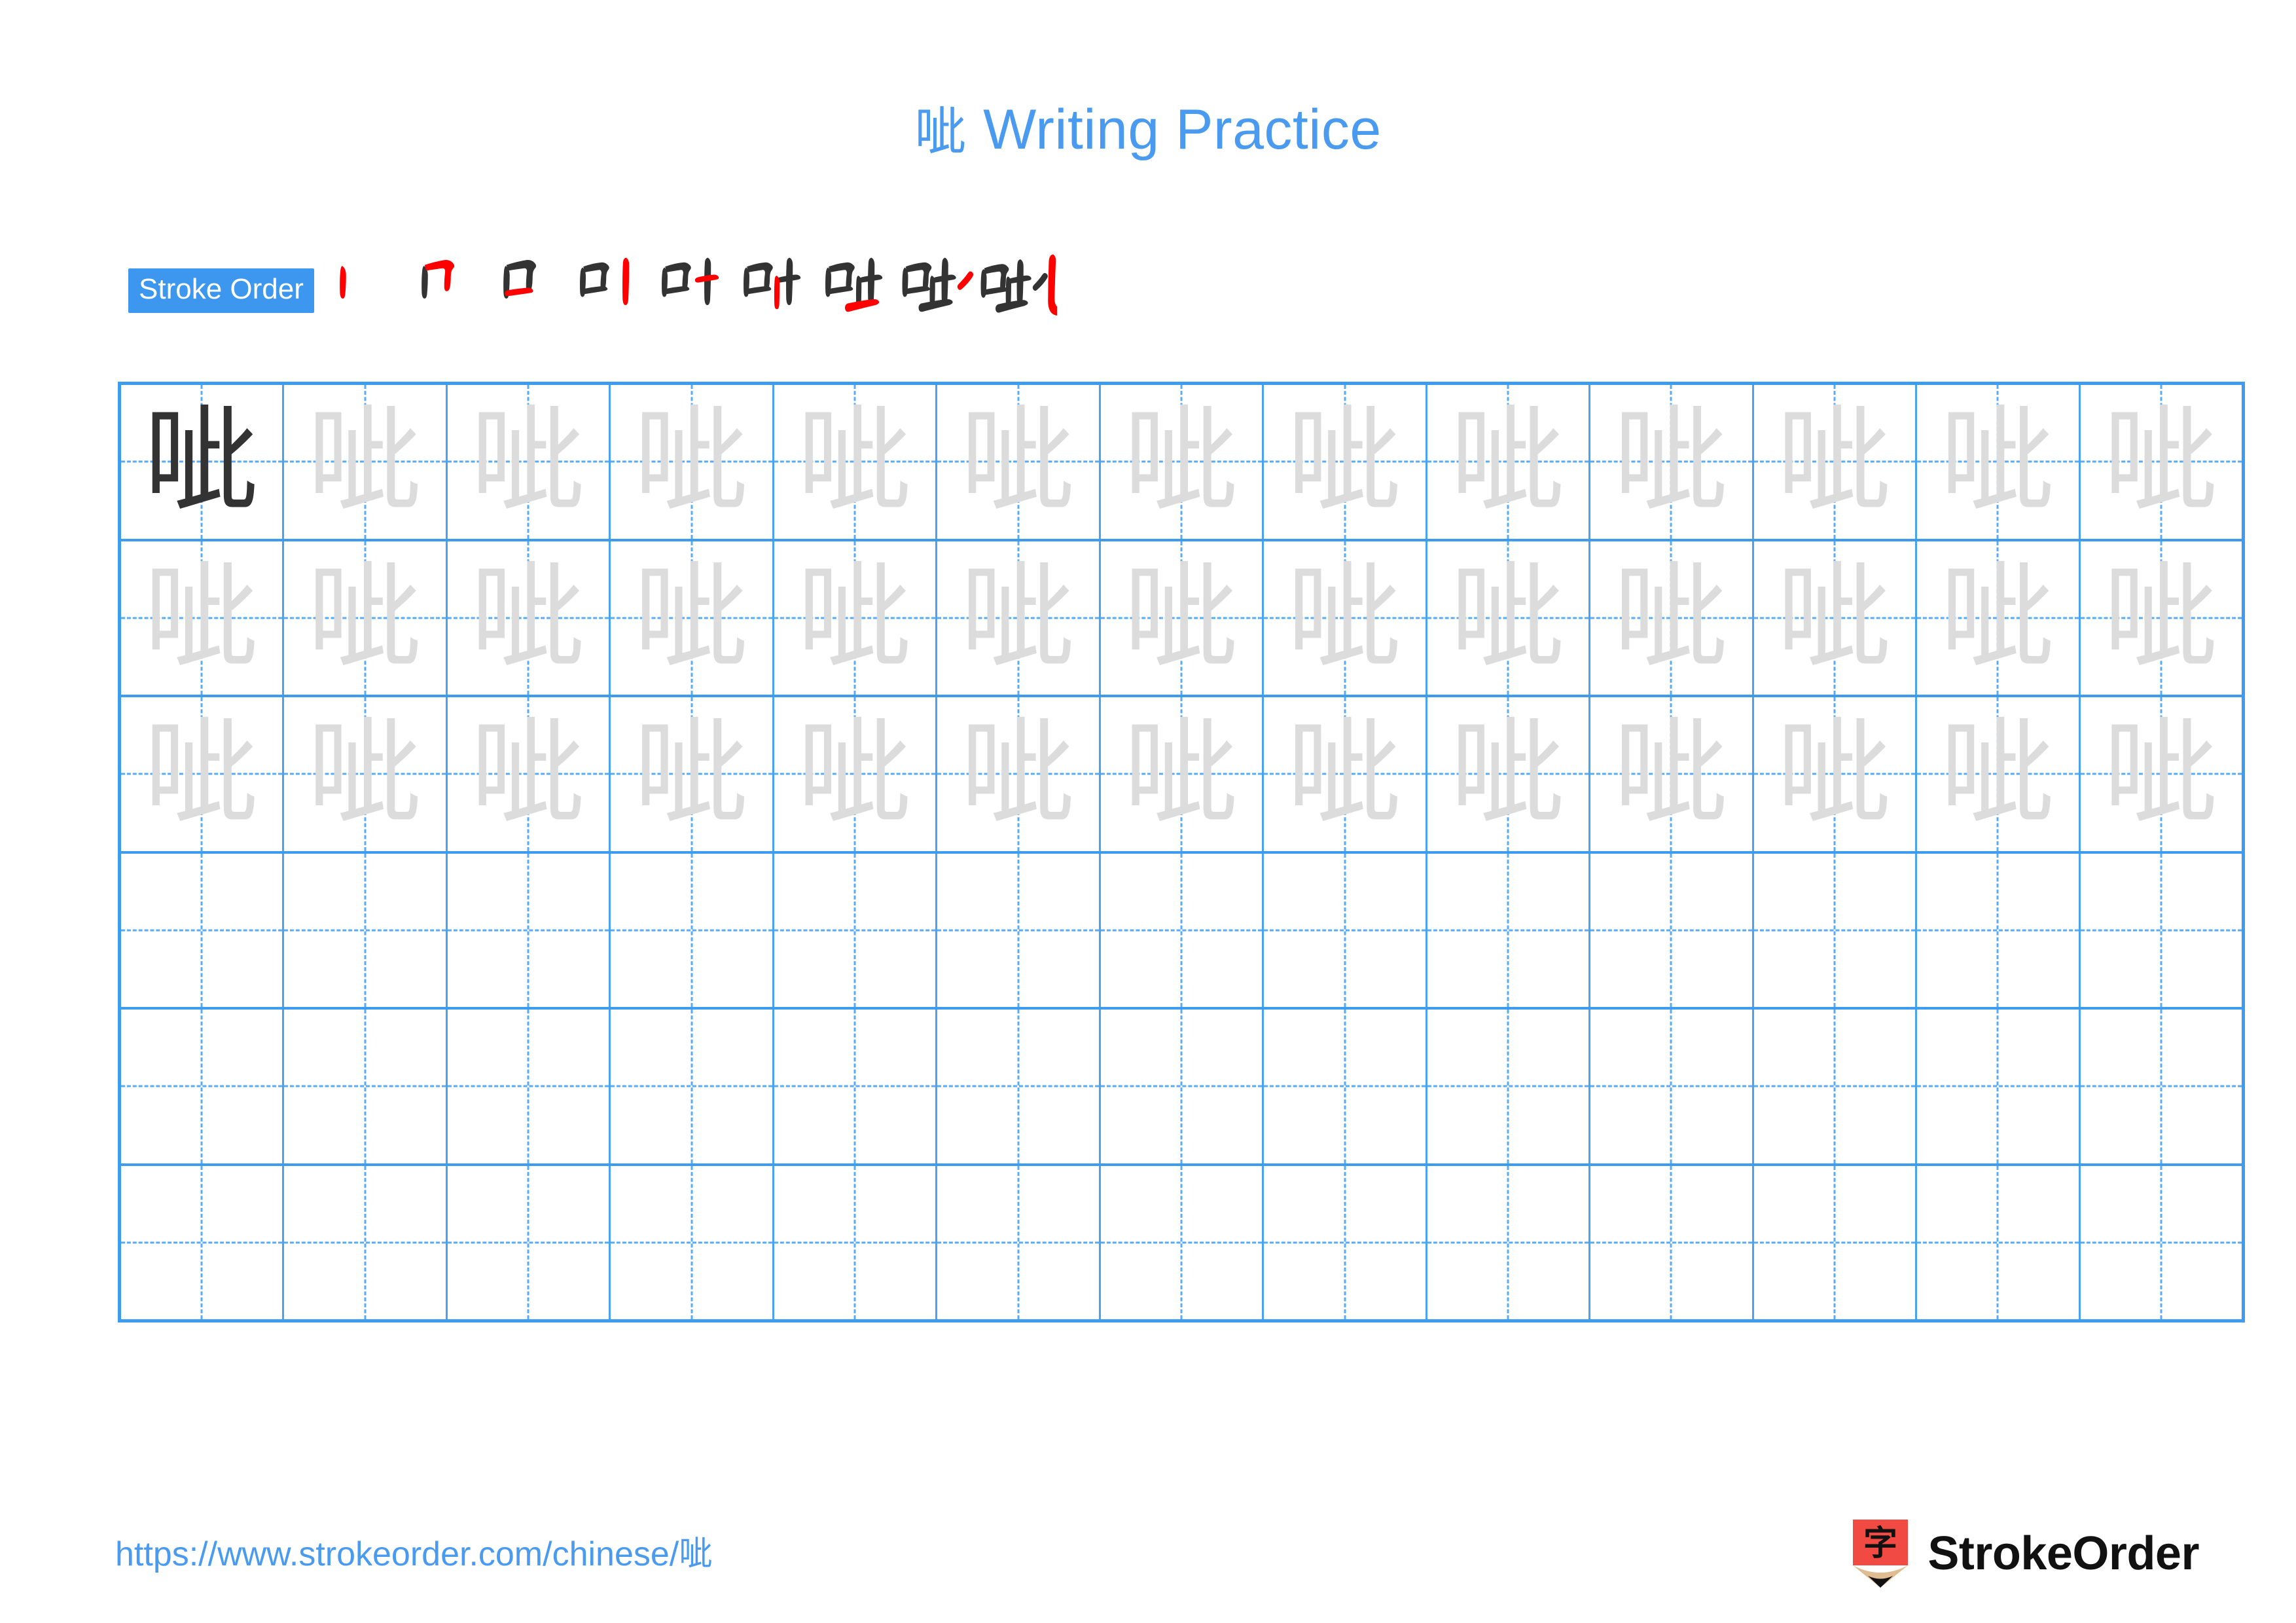 Image resolution: width=2296 pixels, height=1623 pixels. Describe the element at coordinates (689, 289) in the screenshot. I see `stroke-order-steps` at that location.